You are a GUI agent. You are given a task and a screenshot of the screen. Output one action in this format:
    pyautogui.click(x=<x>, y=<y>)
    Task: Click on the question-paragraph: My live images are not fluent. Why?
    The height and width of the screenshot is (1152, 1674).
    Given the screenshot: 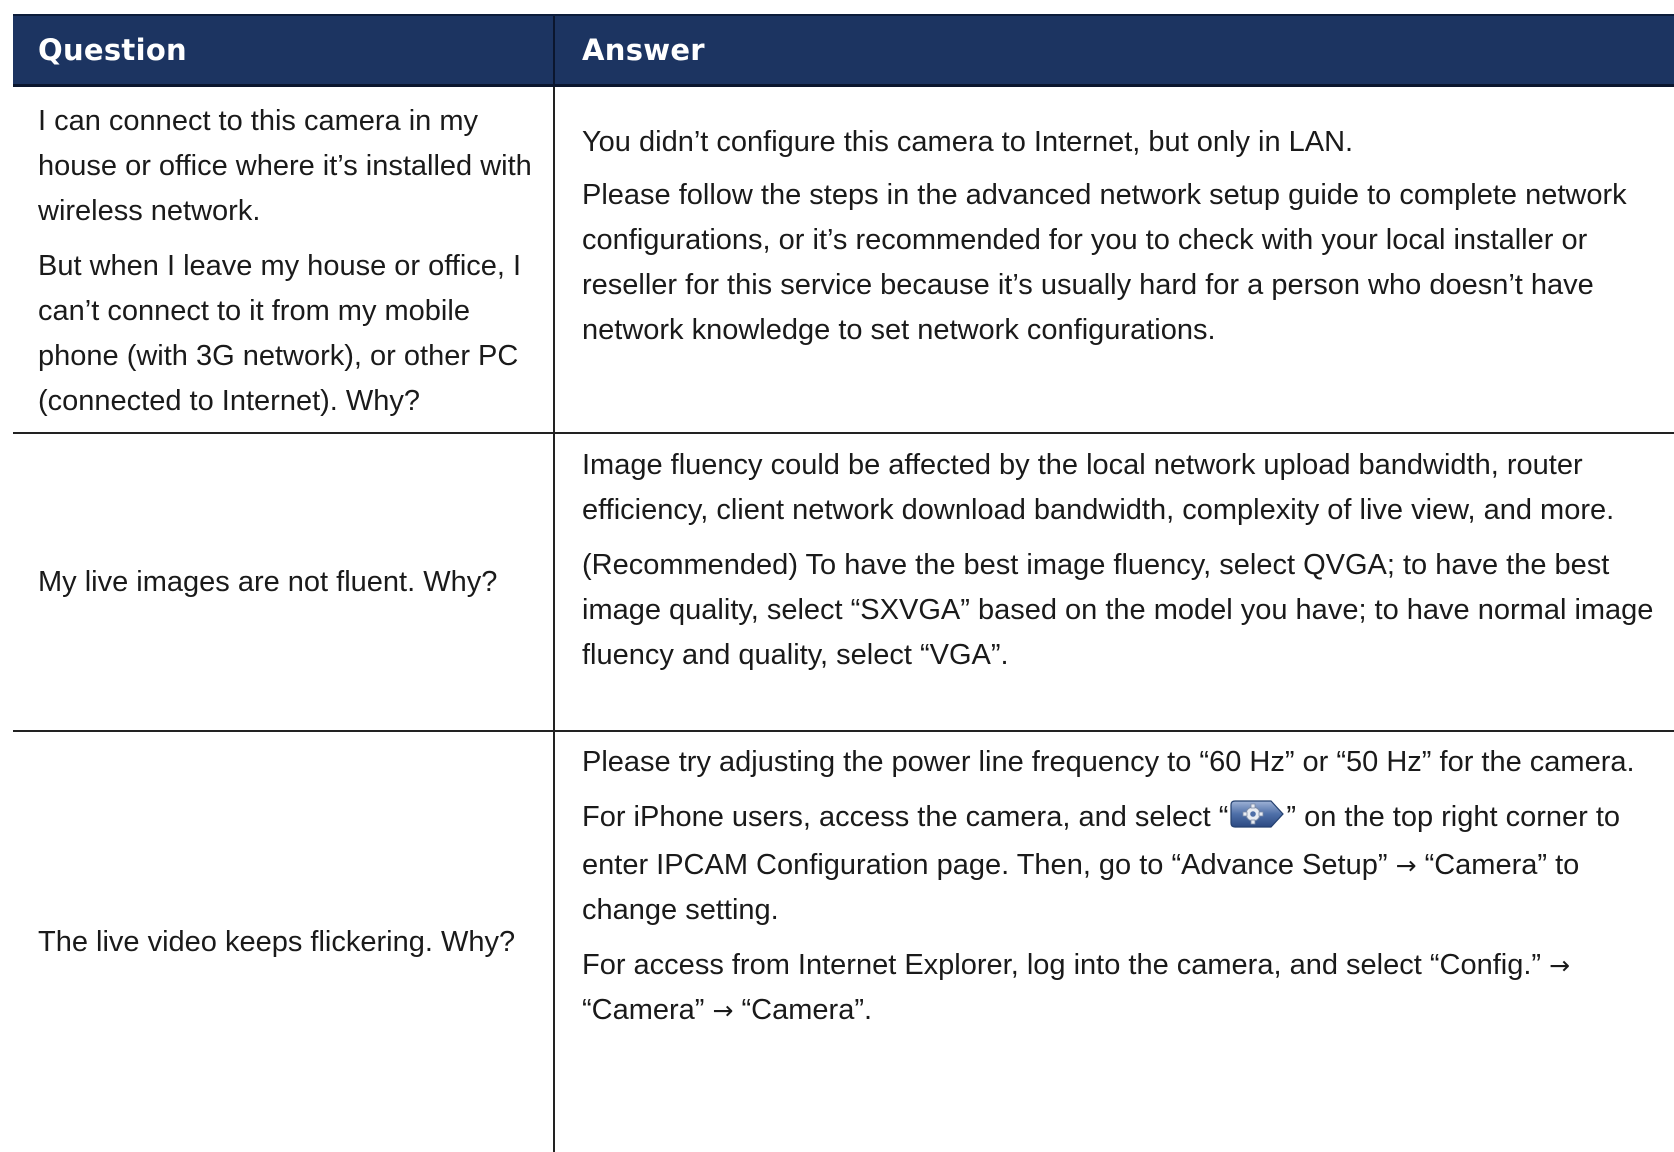 What is the action you would take?
    pyautogui.click(x=268, y=581)
    